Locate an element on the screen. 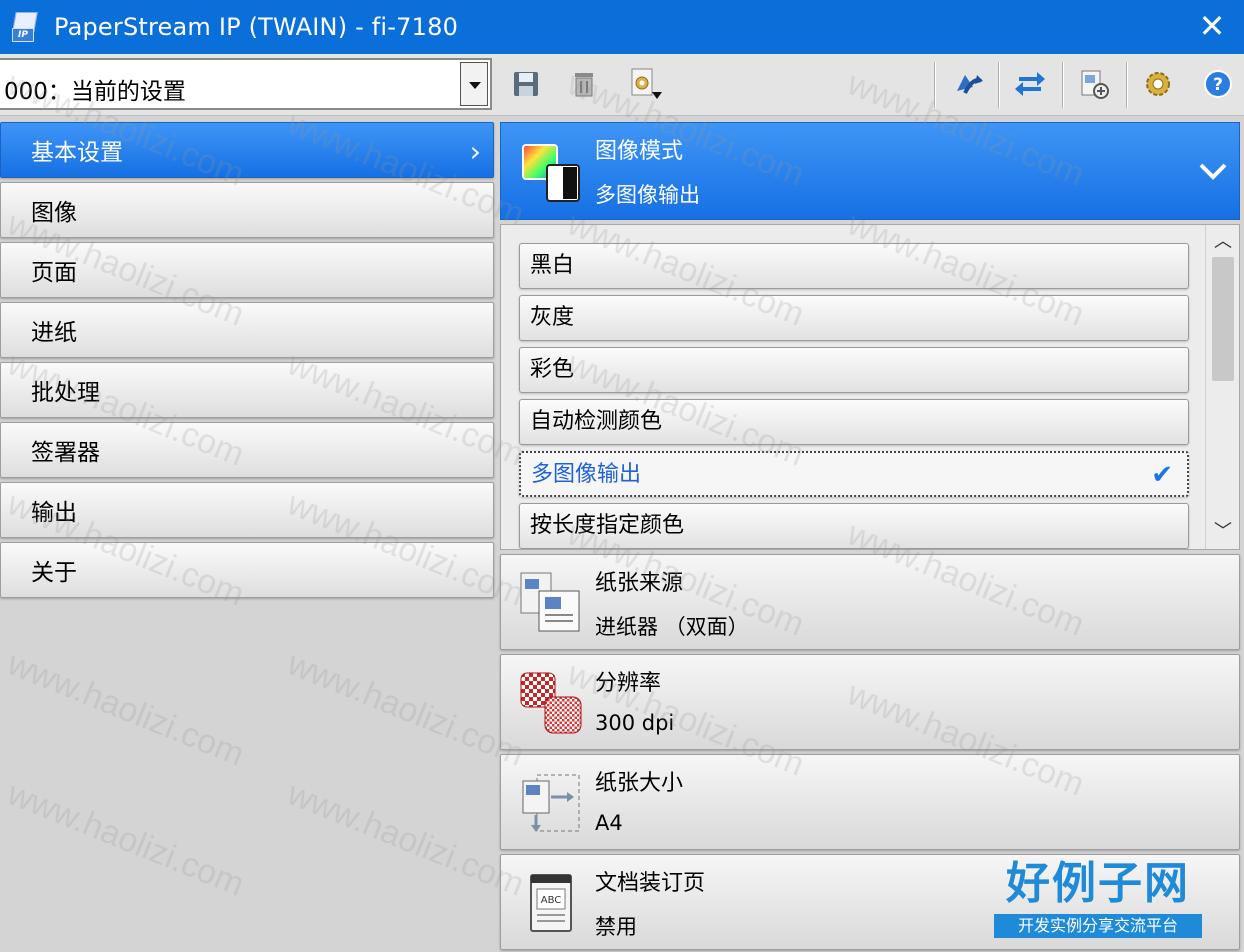 The image size is (1244, 952). help-icon: ? is located at coordinates (1218, 84).